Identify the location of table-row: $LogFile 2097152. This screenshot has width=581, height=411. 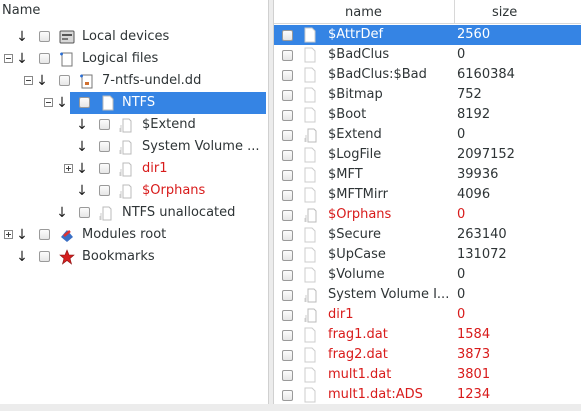
(427, 155).